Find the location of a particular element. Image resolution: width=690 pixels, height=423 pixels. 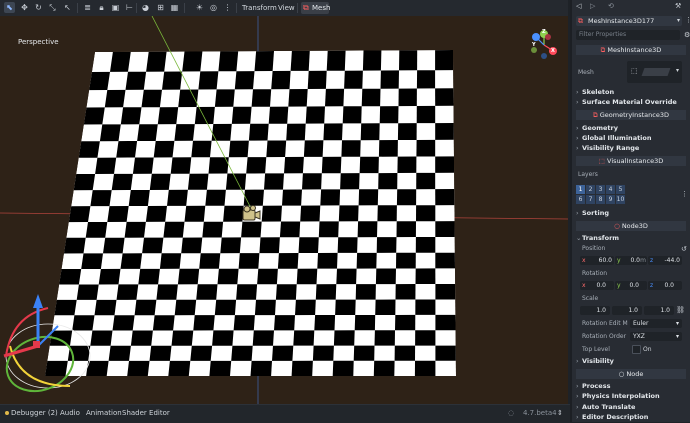

chevron-down-icon: ▾ is located at coordinates (678, 20).